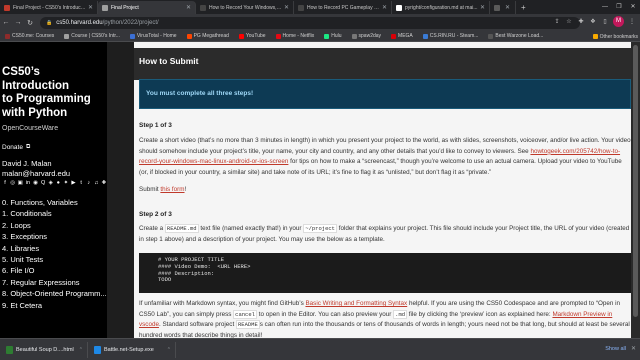  What do you see at coordinates (49, 23) in the screenshot?
I see `lock-icon: 🔒` at bounding box center [49, 23].